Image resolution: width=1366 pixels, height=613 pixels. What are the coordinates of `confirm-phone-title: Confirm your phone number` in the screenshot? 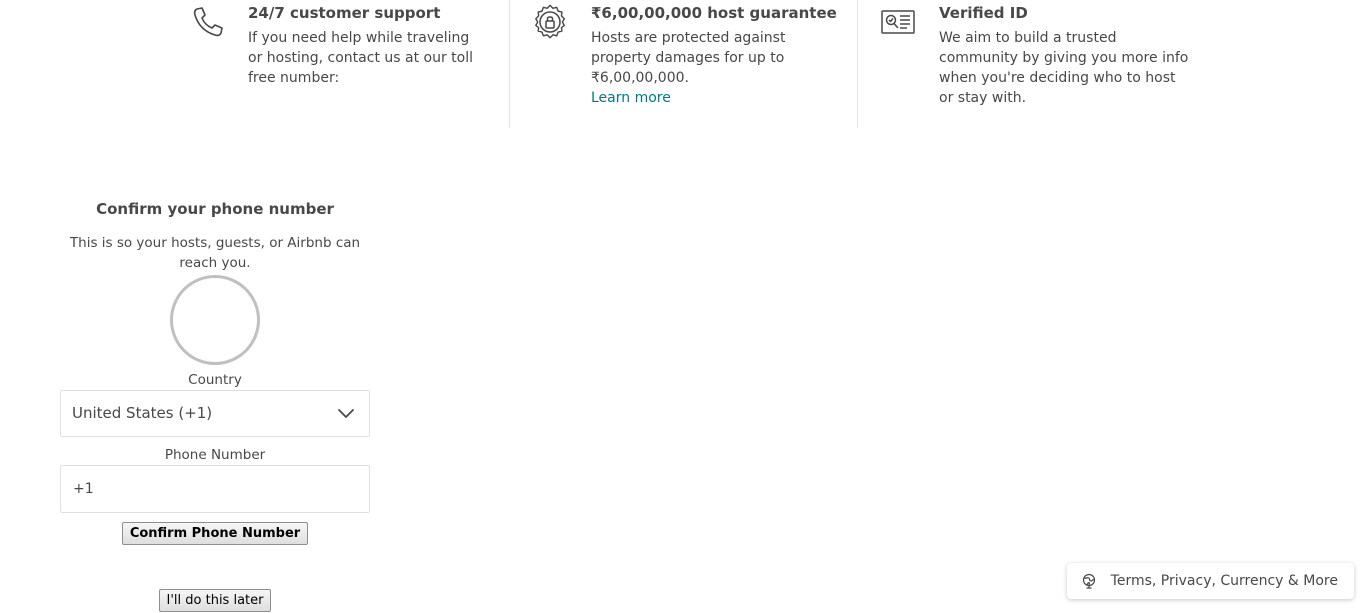 It's located at (215, 209).